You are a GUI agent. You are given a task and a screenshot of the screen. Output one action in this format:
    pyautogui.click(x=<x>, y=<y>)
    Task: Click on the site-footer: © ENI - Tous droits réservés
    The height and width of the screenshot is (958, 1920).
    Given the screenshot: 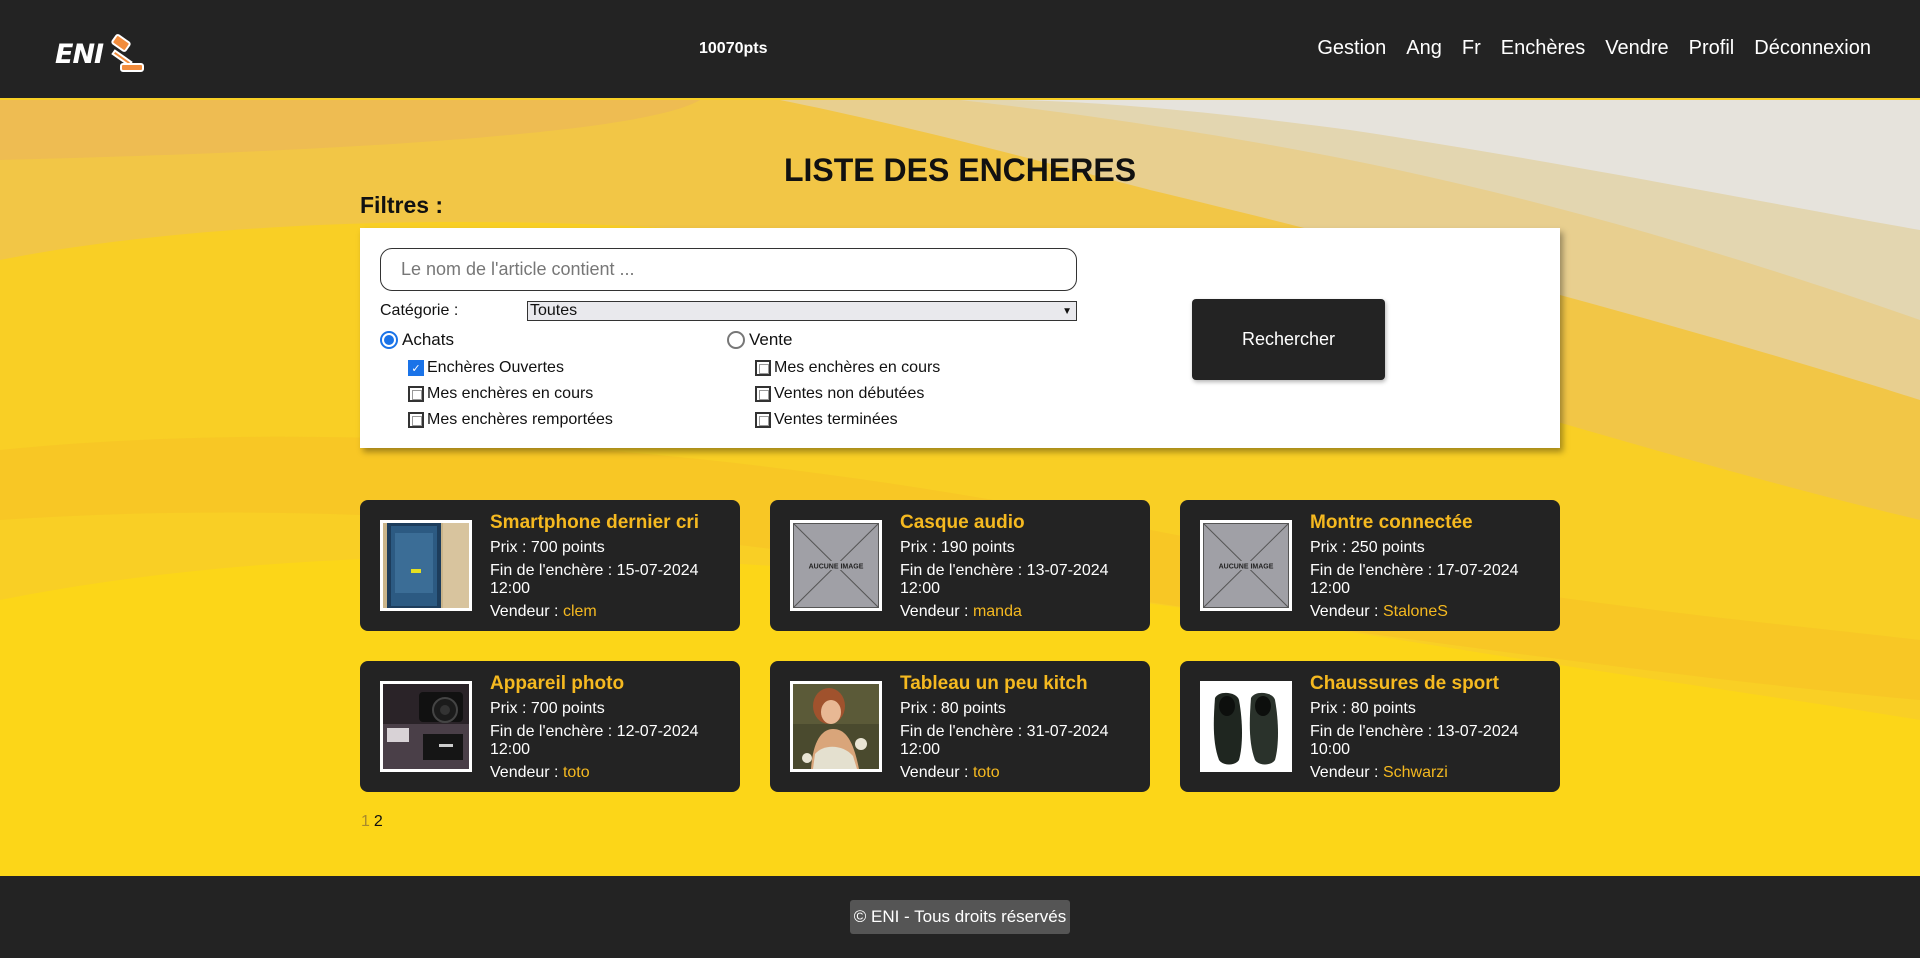 What is the action you would take?
    pyautogui.click(x=960, y=917)
    